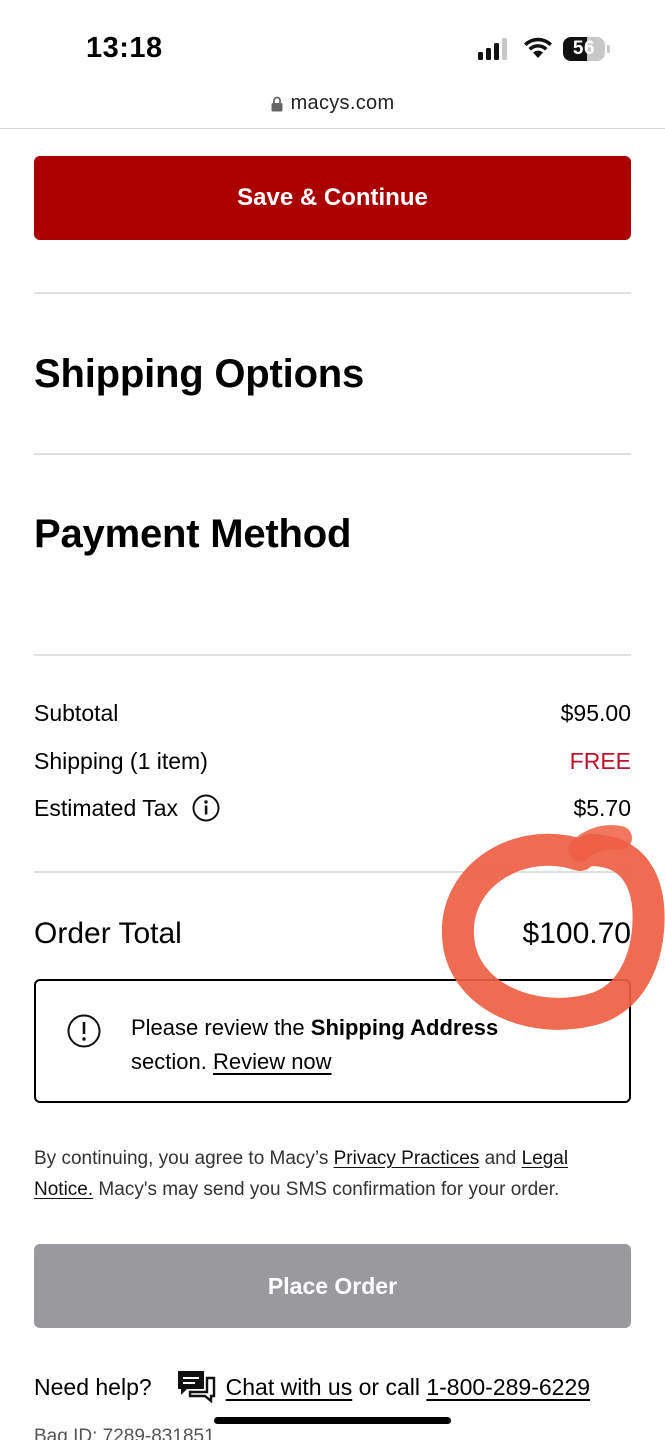 This screenshot has height=1440, width=665. What do you see at coordinates (407, 1158) in the screenshot?
I see `privacy-practices-link: Privacy Practices` at bounding box center [407, 1158].